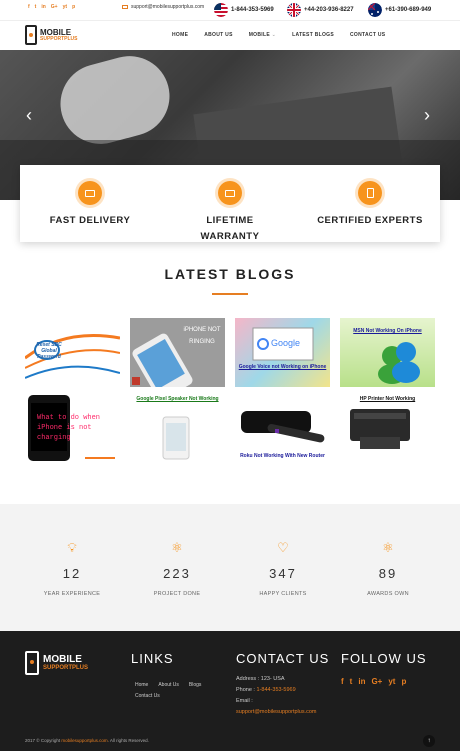 The height and width of the screenshot is (751, 460). What do you see at coordinates (125, 7) in the screenshot?
I see `envelope-icon` at bounding box center [125, 7].